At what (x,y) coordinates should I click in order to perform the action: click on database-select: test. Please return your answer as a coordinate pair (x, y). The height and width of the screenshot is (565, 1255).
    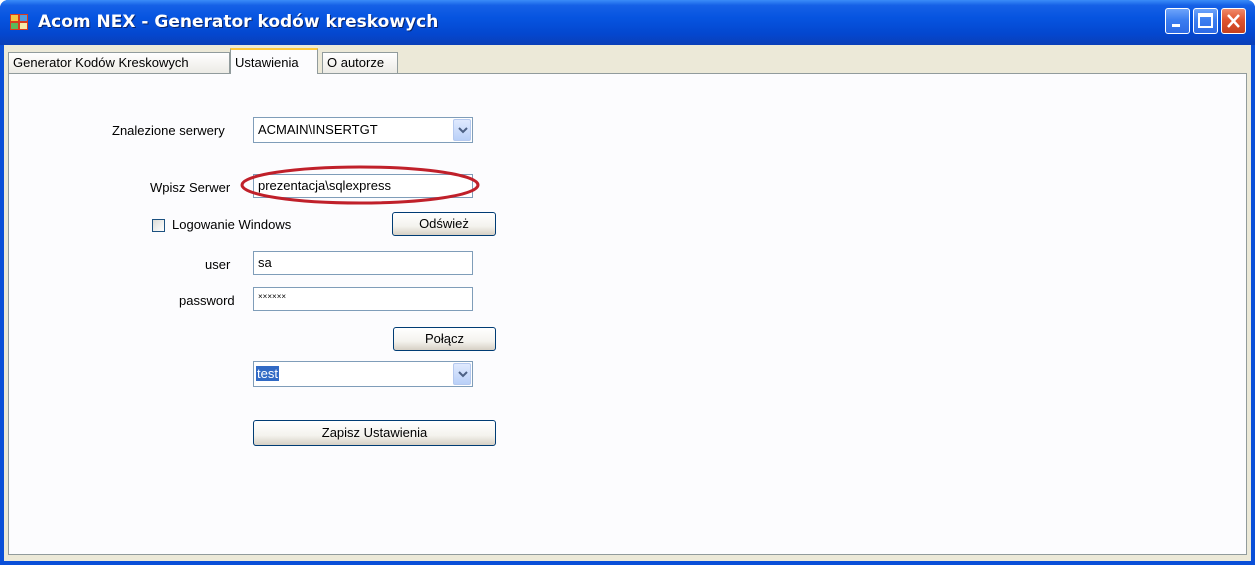
    Looking at the image, I should click on (363, 374).